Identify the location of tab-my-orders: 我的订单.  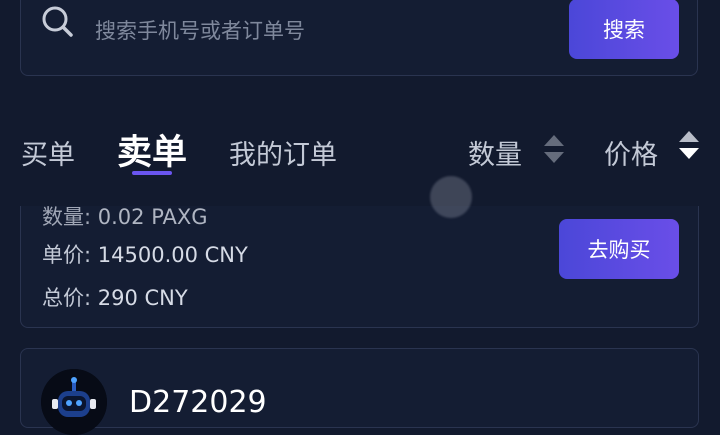
(283, 152).